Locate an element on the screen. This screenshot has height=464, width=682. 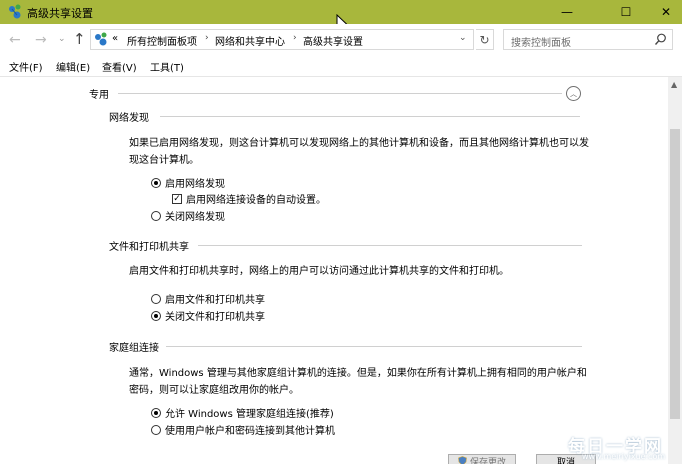
radio-use-user-accounts: 使用用户帐户和密码连接到其他计算机 is located at coordinates (243, 429).